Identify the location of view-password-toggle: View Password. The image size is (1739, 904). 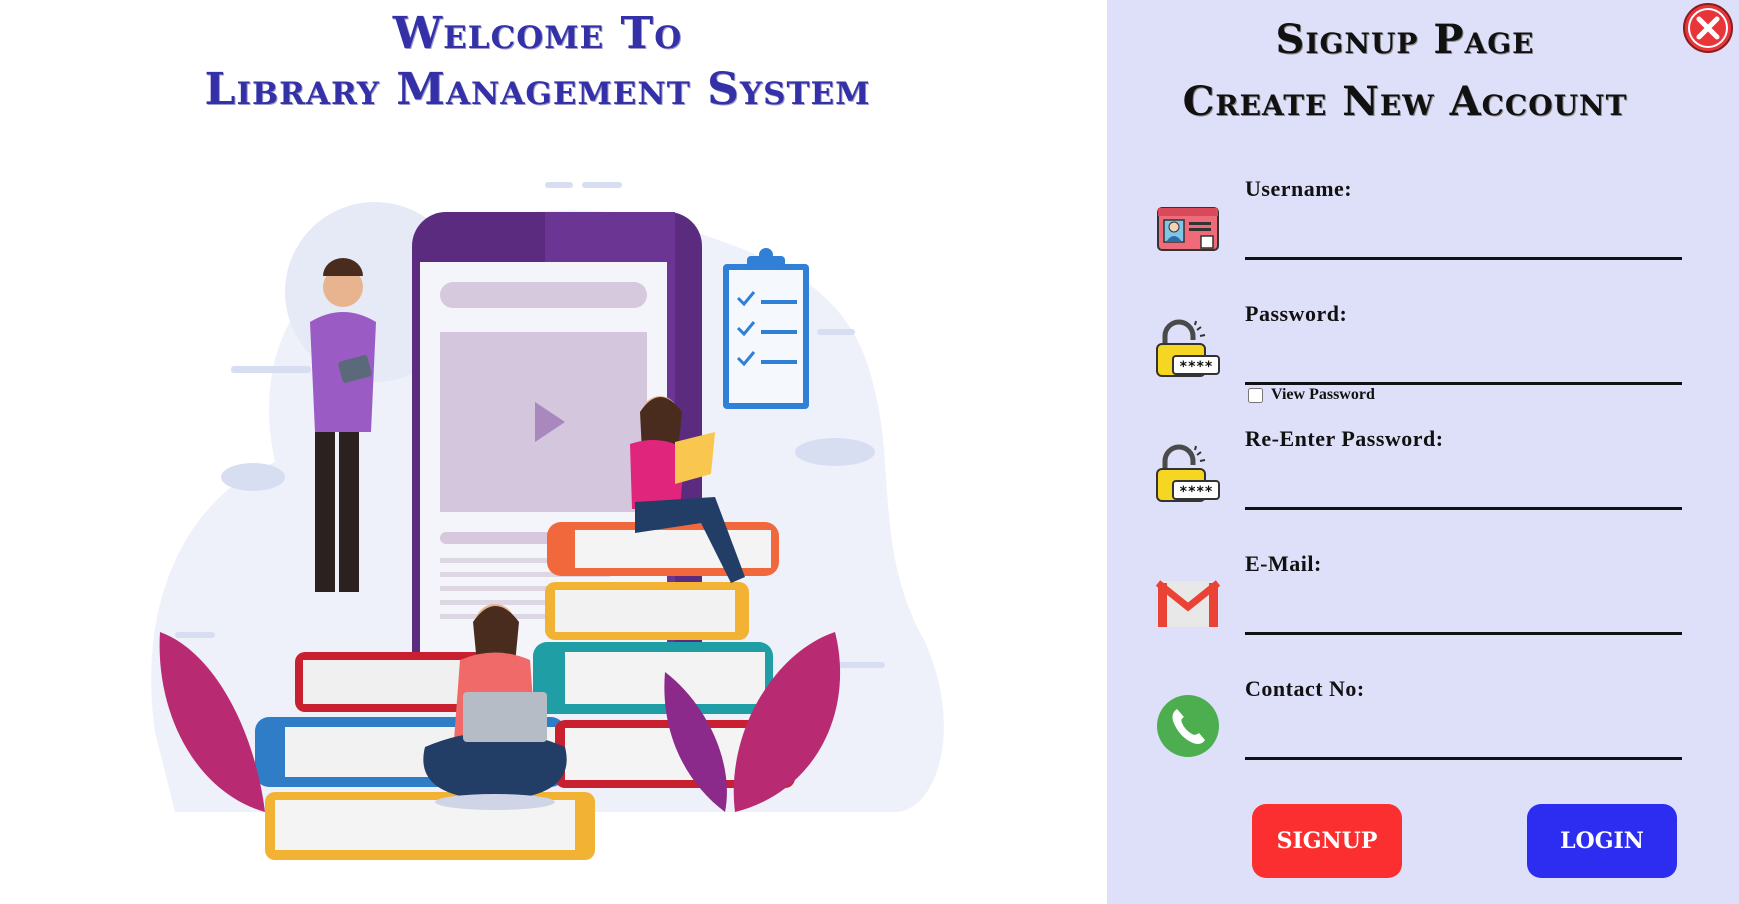
(1311, 395).